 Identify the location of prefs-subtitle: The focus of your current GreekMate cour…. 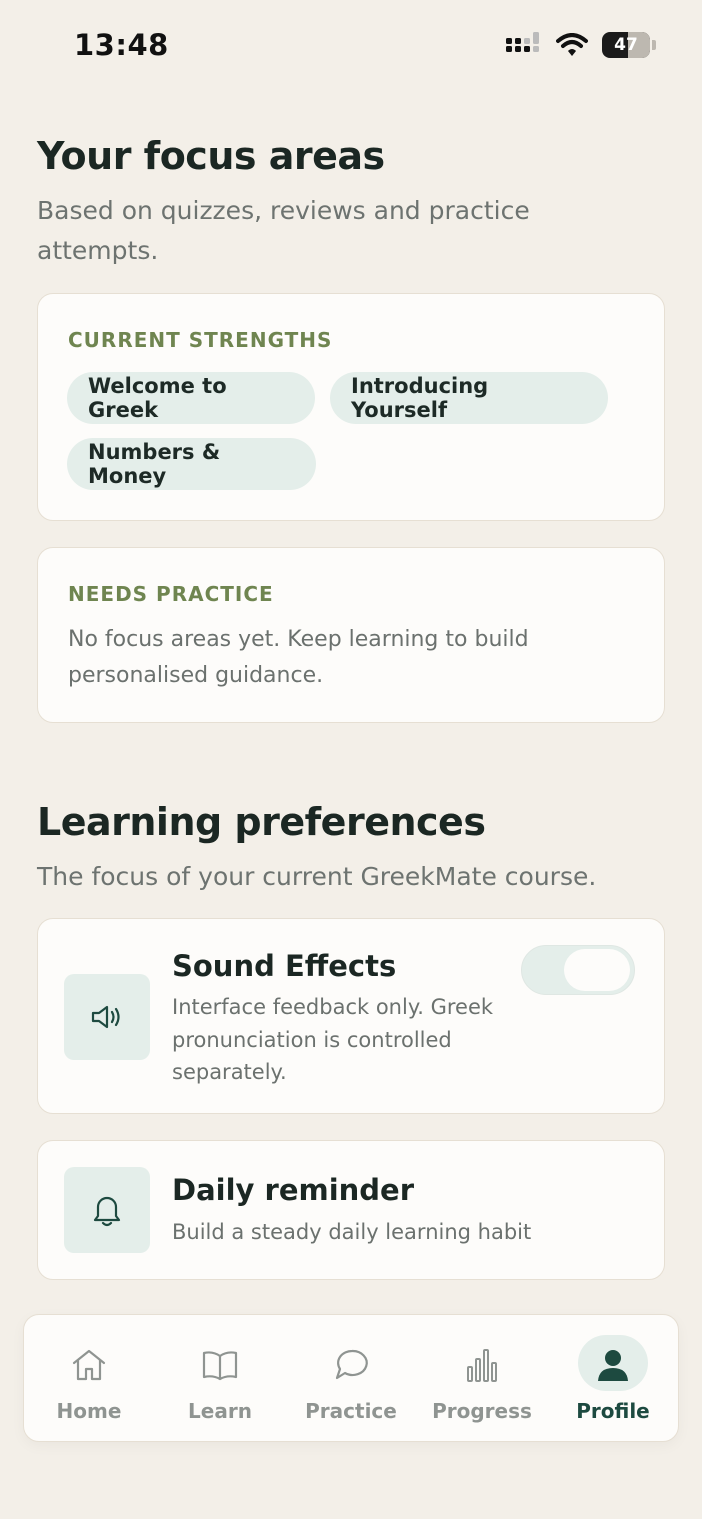
(317, 876).